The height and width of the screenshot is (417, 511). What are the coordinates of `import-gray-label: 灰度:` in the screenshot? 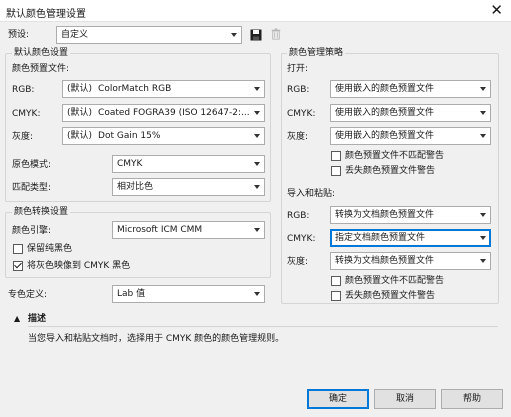 It's located at (298, 262).